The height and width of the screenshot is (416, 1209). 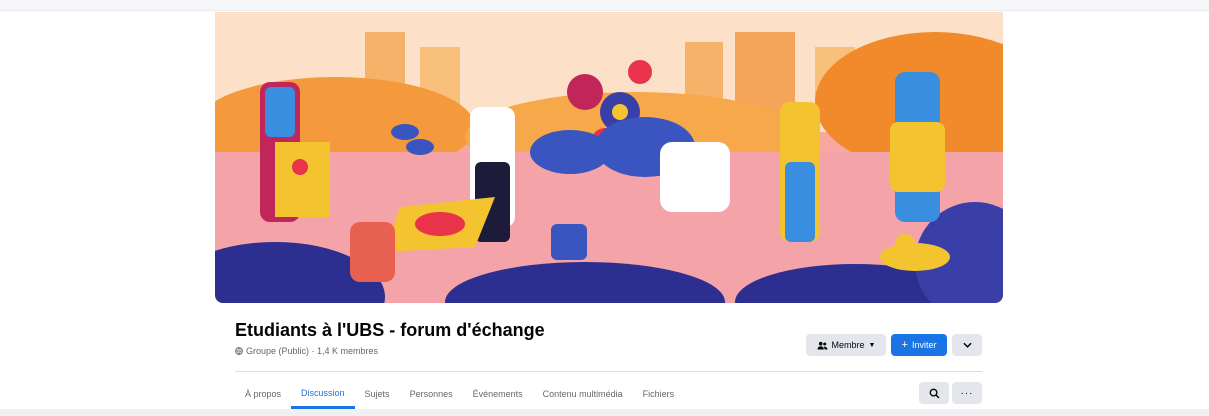 What do you see at coordinates (659, 394) in the screenshot?
I see `tab-files: Fichiers` at bounding box center [659, 394].